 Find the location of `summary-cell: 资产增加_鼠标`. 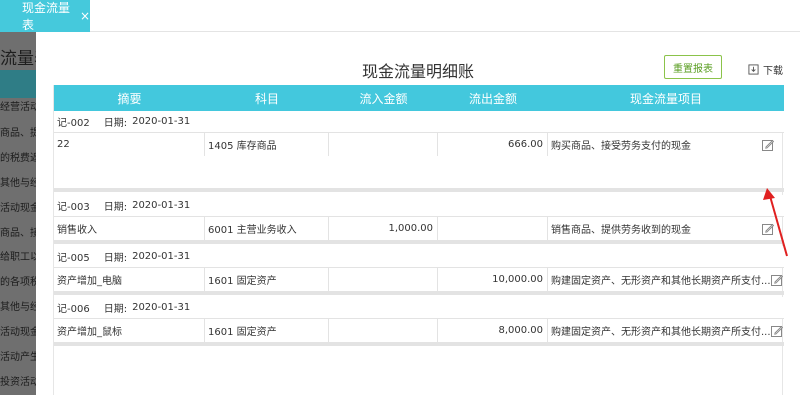

summary-cell: 资产增加_鼠标 is located at coordinates (129, 330).